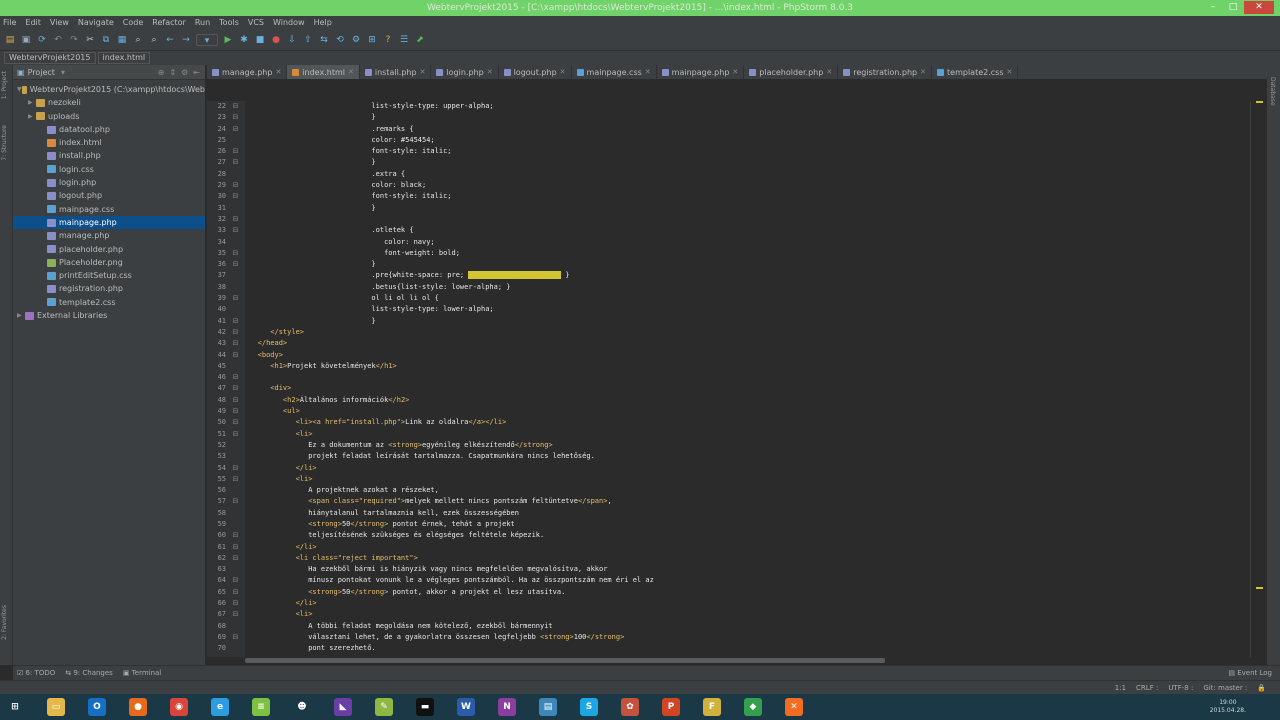 The height and width of the screenshot is (720, 1280). What do you see at coordinates (1261, 688) in the screenshot?
I see `lock-icon: 🔒` at bounding box center [1261, 688].